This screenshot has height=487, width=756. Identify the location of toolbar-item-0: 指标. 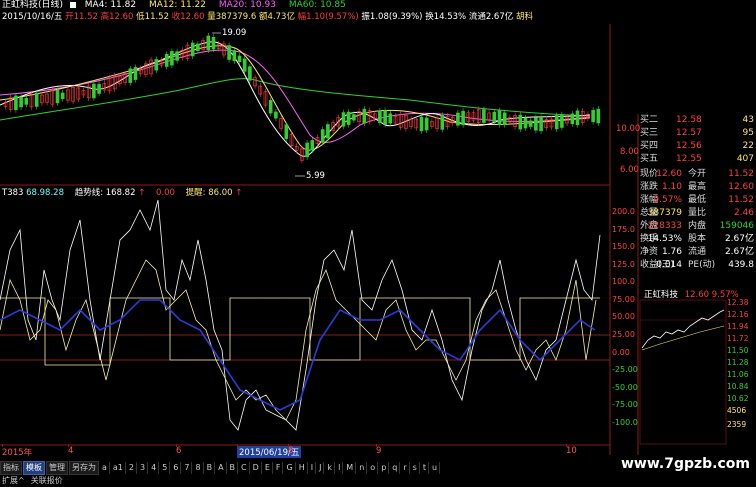
(11, 468).